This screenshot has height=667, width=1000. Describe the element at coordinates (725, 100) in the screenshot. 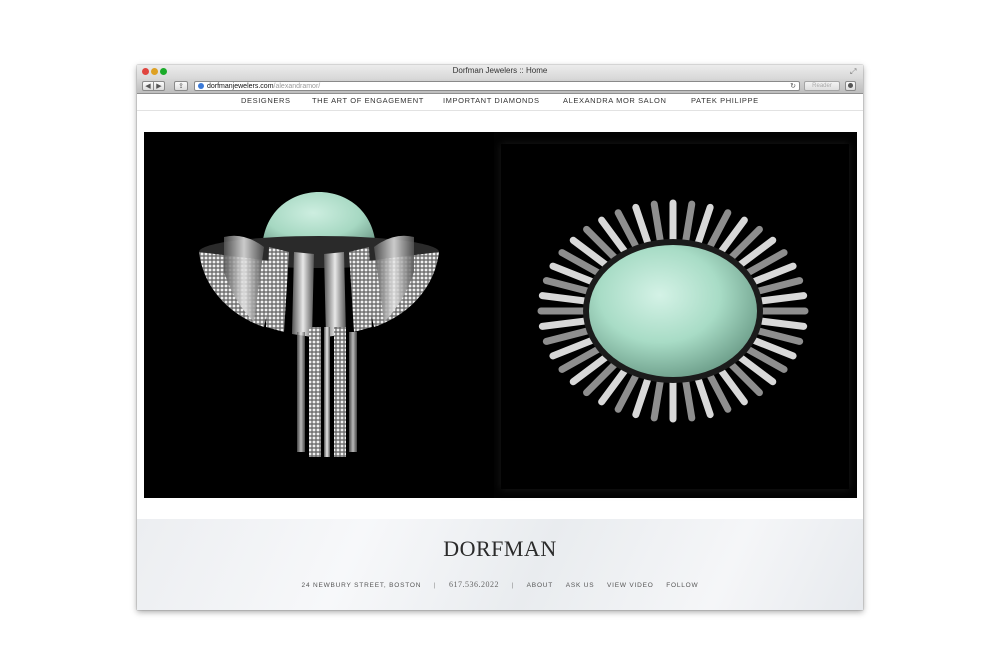

I see `nav-item-patek-philippe: PATEK PHILIPPE` at that location.